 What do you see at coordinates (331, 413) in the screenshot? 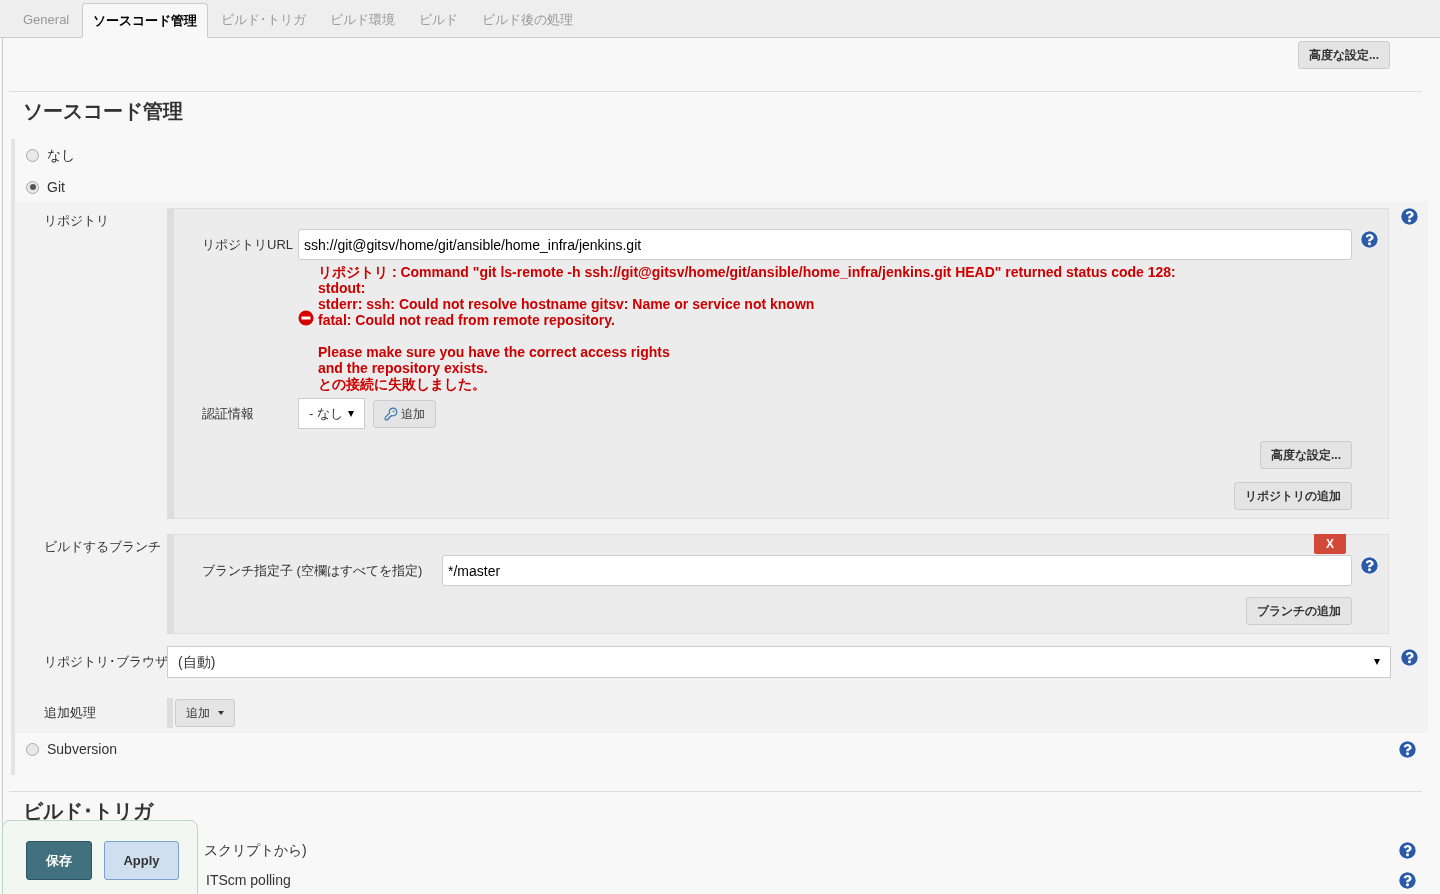
I see `credentials-select: - なし` at bounding box center [331, 413].